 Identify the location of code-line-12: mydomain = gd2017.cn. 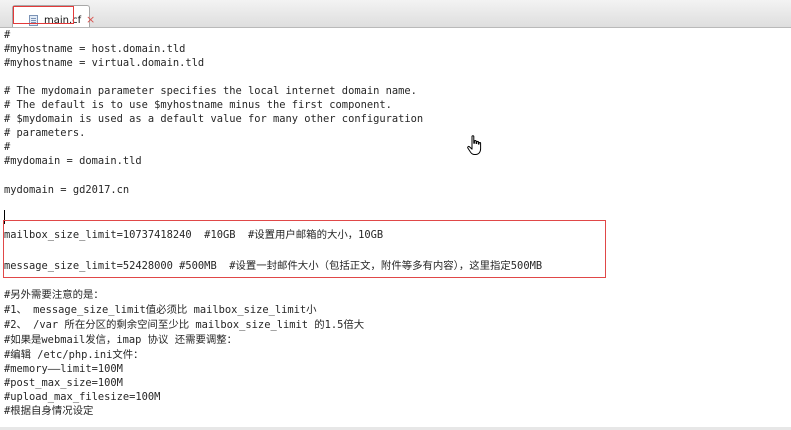
(67, 190).